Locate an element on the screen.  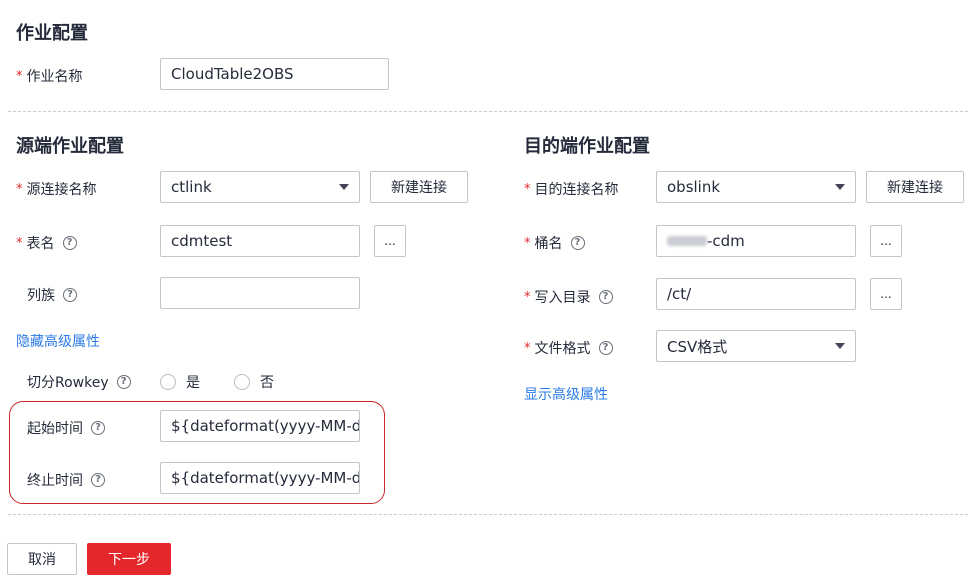
file-format-label: * 文件格式 ? is located at coordinates (568, 348).